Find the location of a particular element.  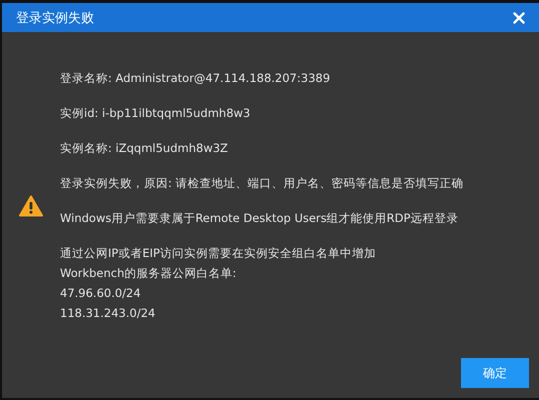

message-text: 实例id: i-bp11ilbtqqml5udmh8w3 is located at coordinates (156, 113).